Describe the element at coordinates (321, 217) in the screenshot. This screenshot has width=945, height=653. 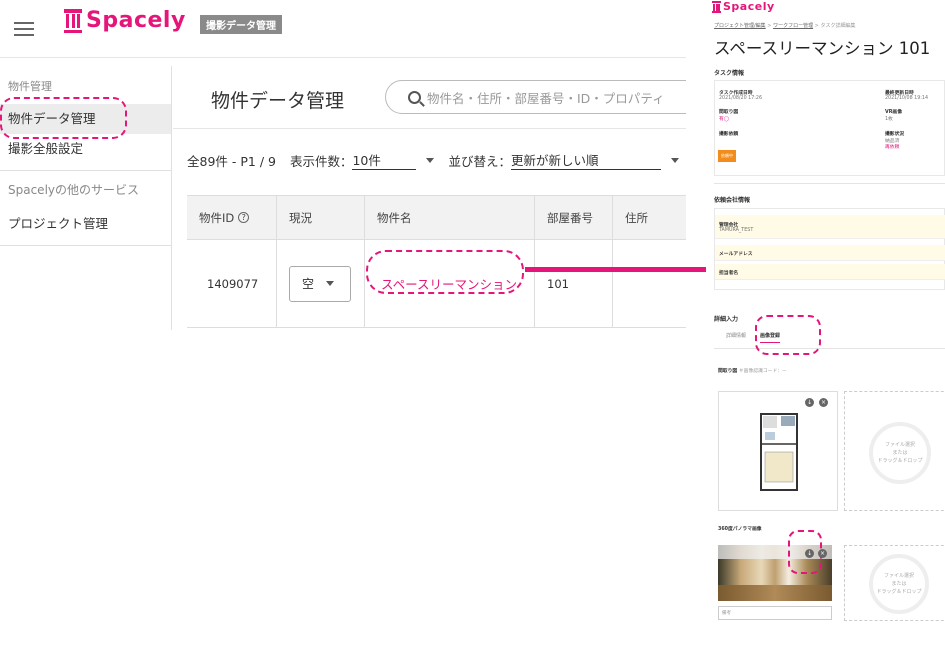
I see `header-status: 現況` at that location.